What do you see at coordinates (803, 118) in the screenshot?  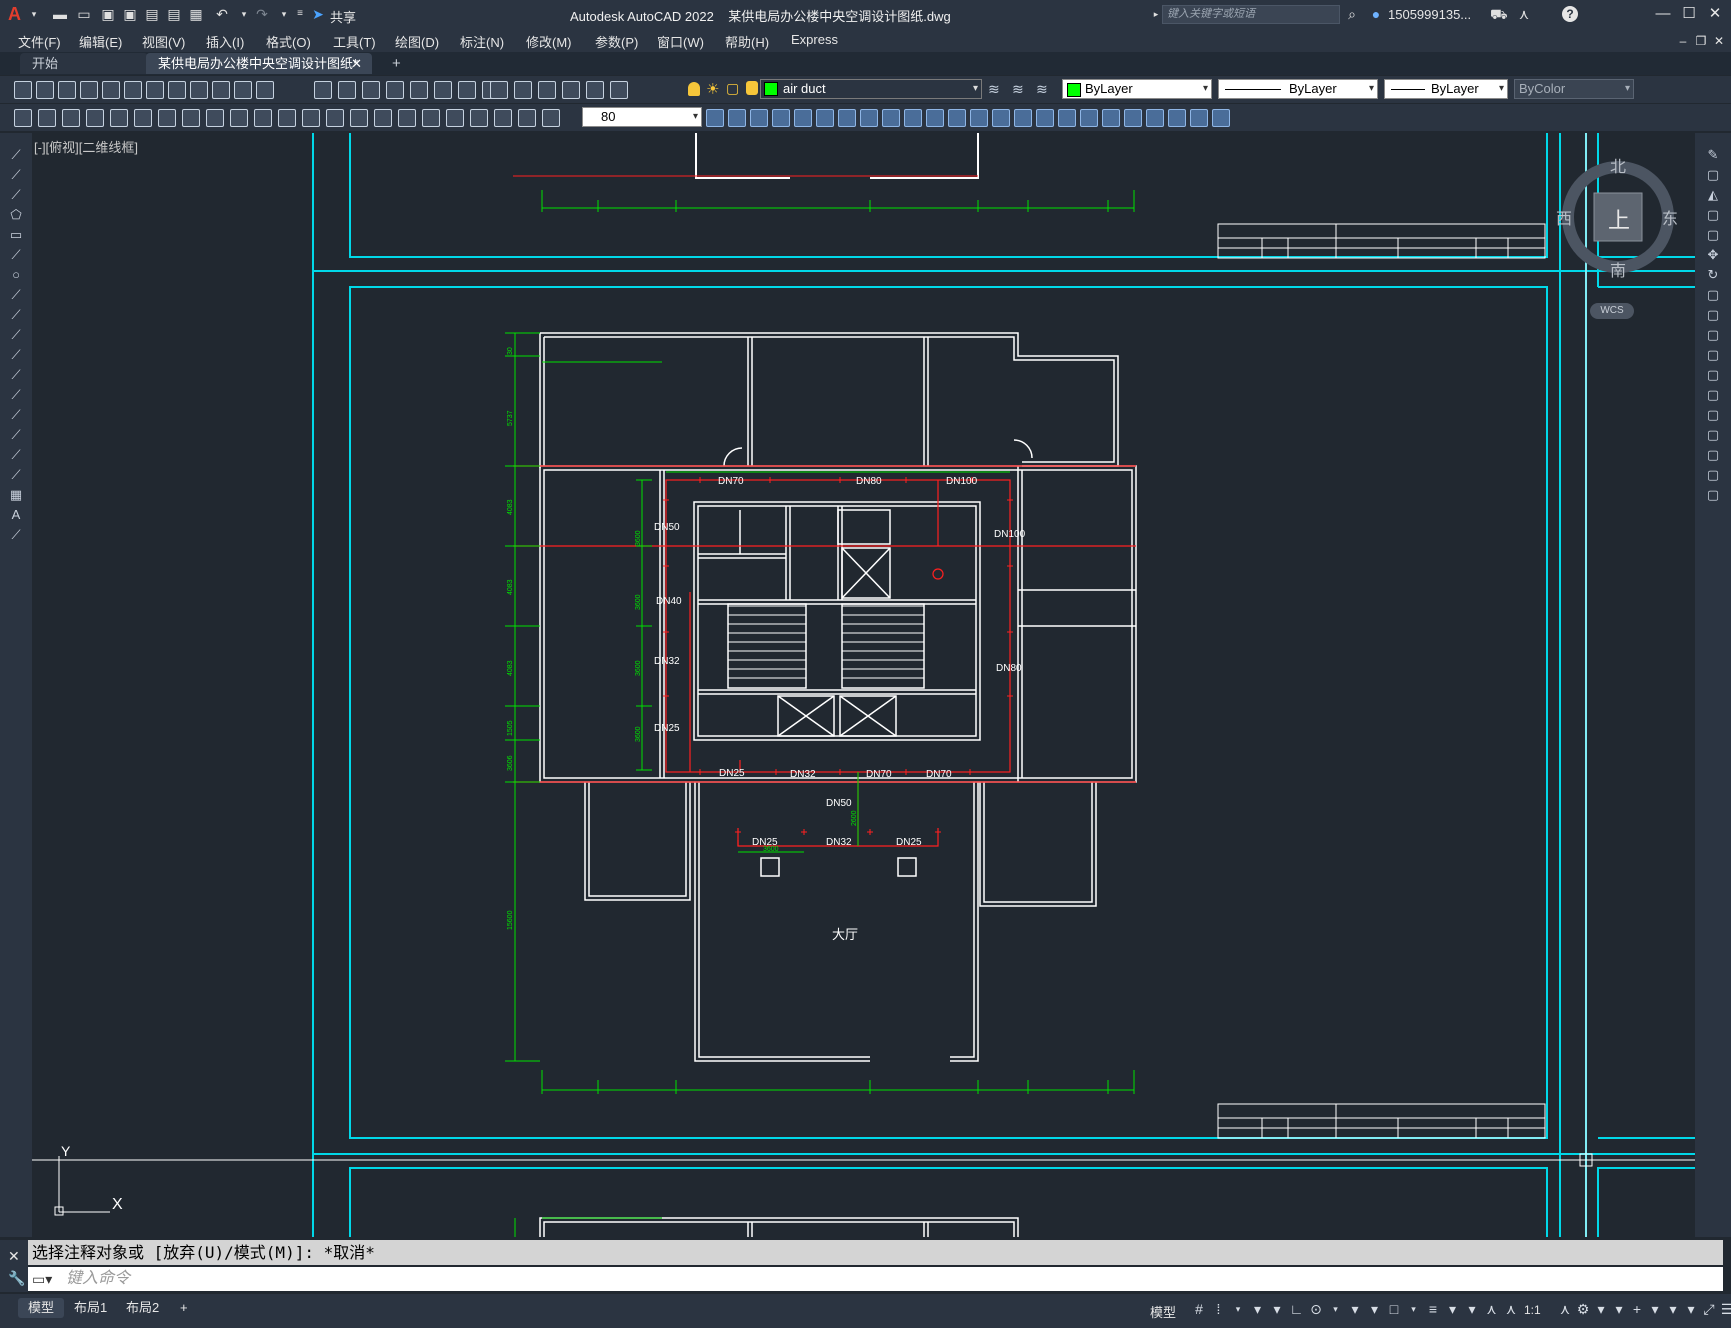 I see `3d-intersect-icon` at bounding box center [803, 118].